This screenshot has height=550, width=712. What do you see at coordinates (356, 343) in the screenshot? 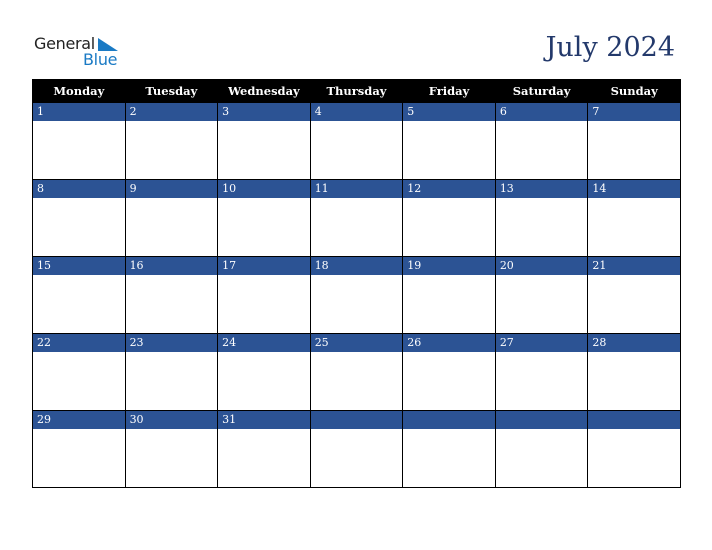
I see `day-number: 25` at bounding box center [356, 343].